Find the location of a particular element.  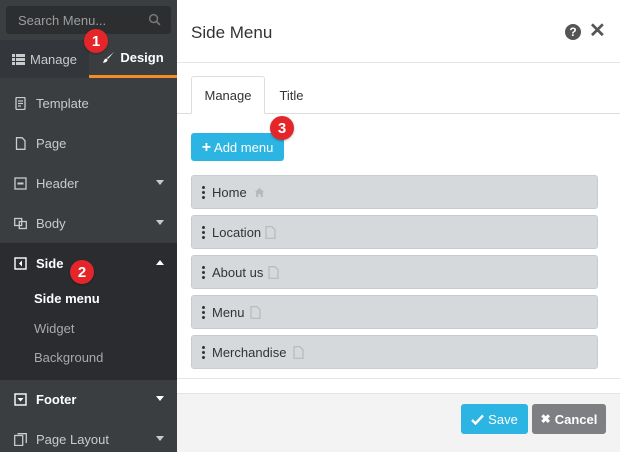

step-badge: 2 is located at coordinates (82, 272).